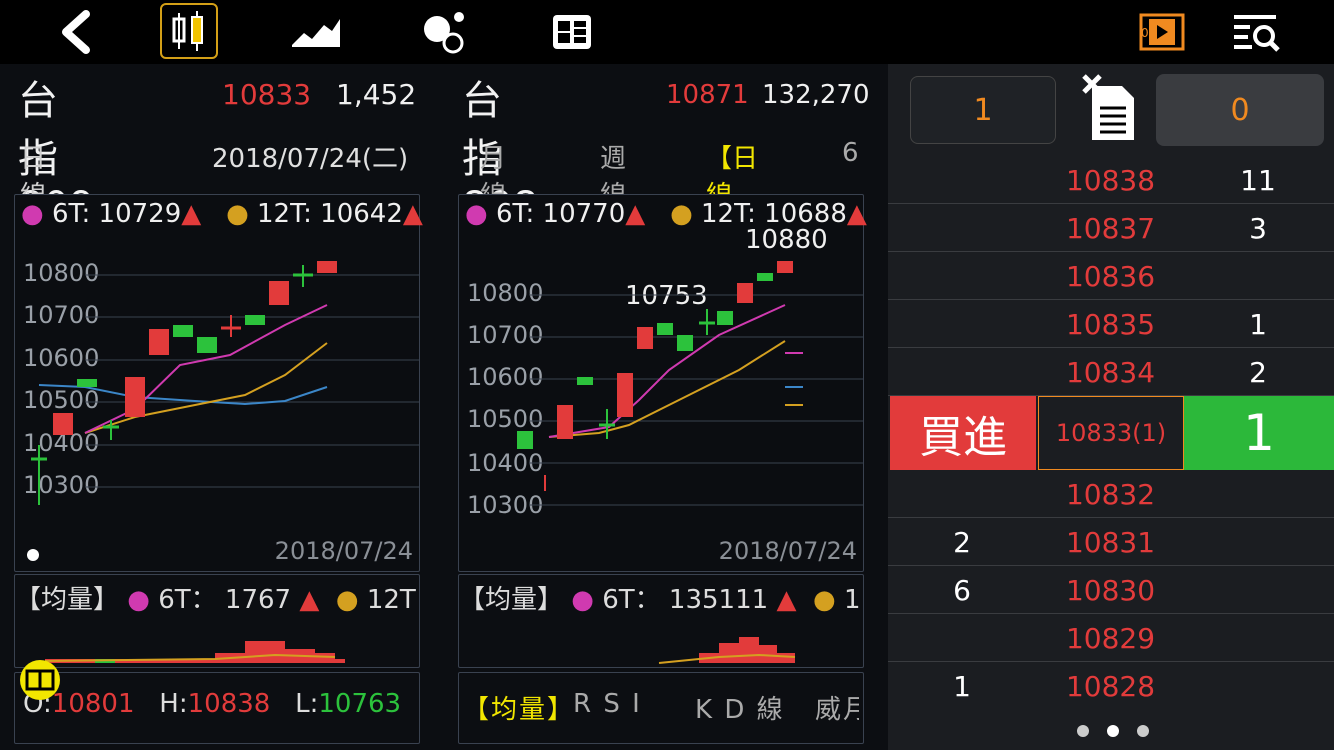 This screenshot has width=1334, height=750. I want to click on current-price-row: 買進 10833(1) 1, so click(1111, 433).